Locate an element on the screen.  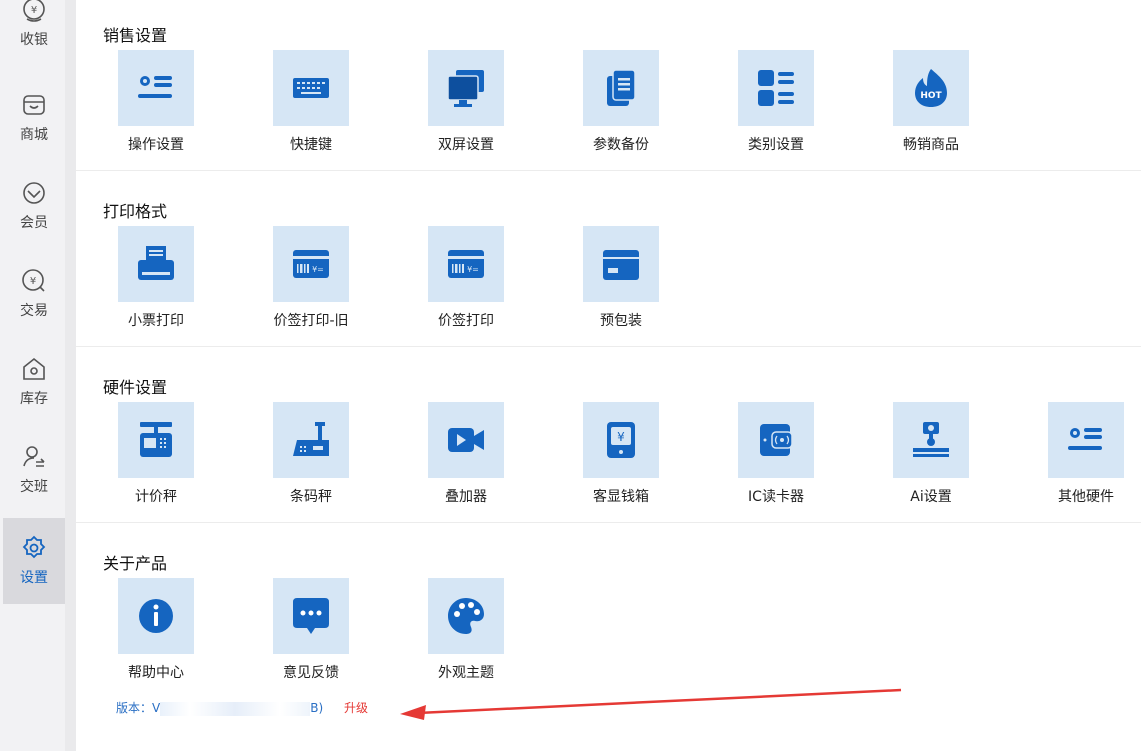
sidebar-item-inventory: 库存 is located at coordinates (34, 382).